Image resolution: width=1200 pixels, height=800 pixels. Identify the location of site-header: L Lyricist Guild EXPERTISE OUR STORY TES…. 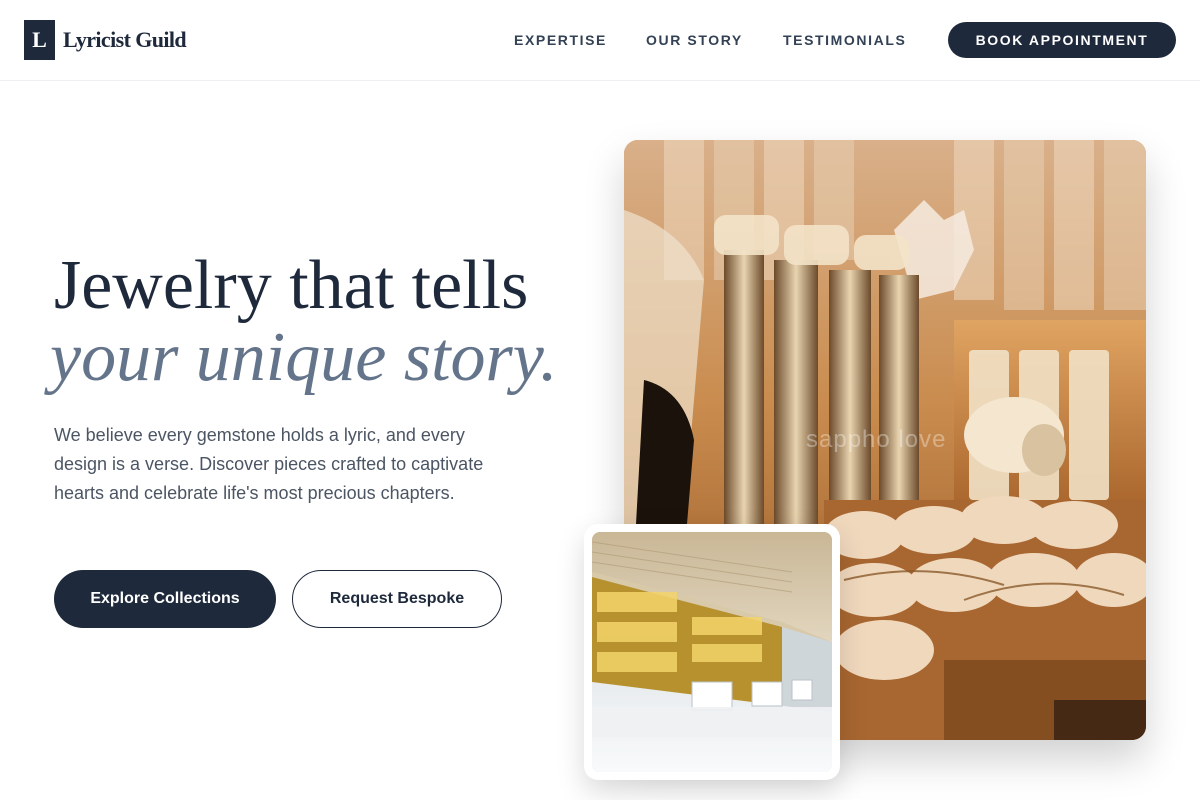
(600, 40).